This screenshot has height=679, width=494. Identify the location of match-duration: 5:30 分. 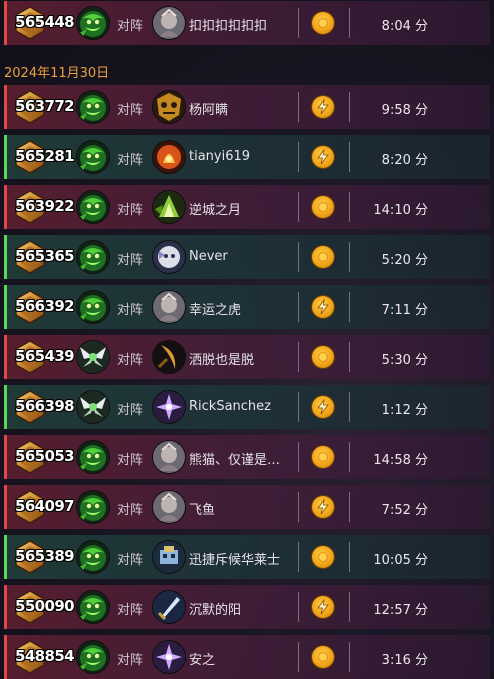
(404, 360).